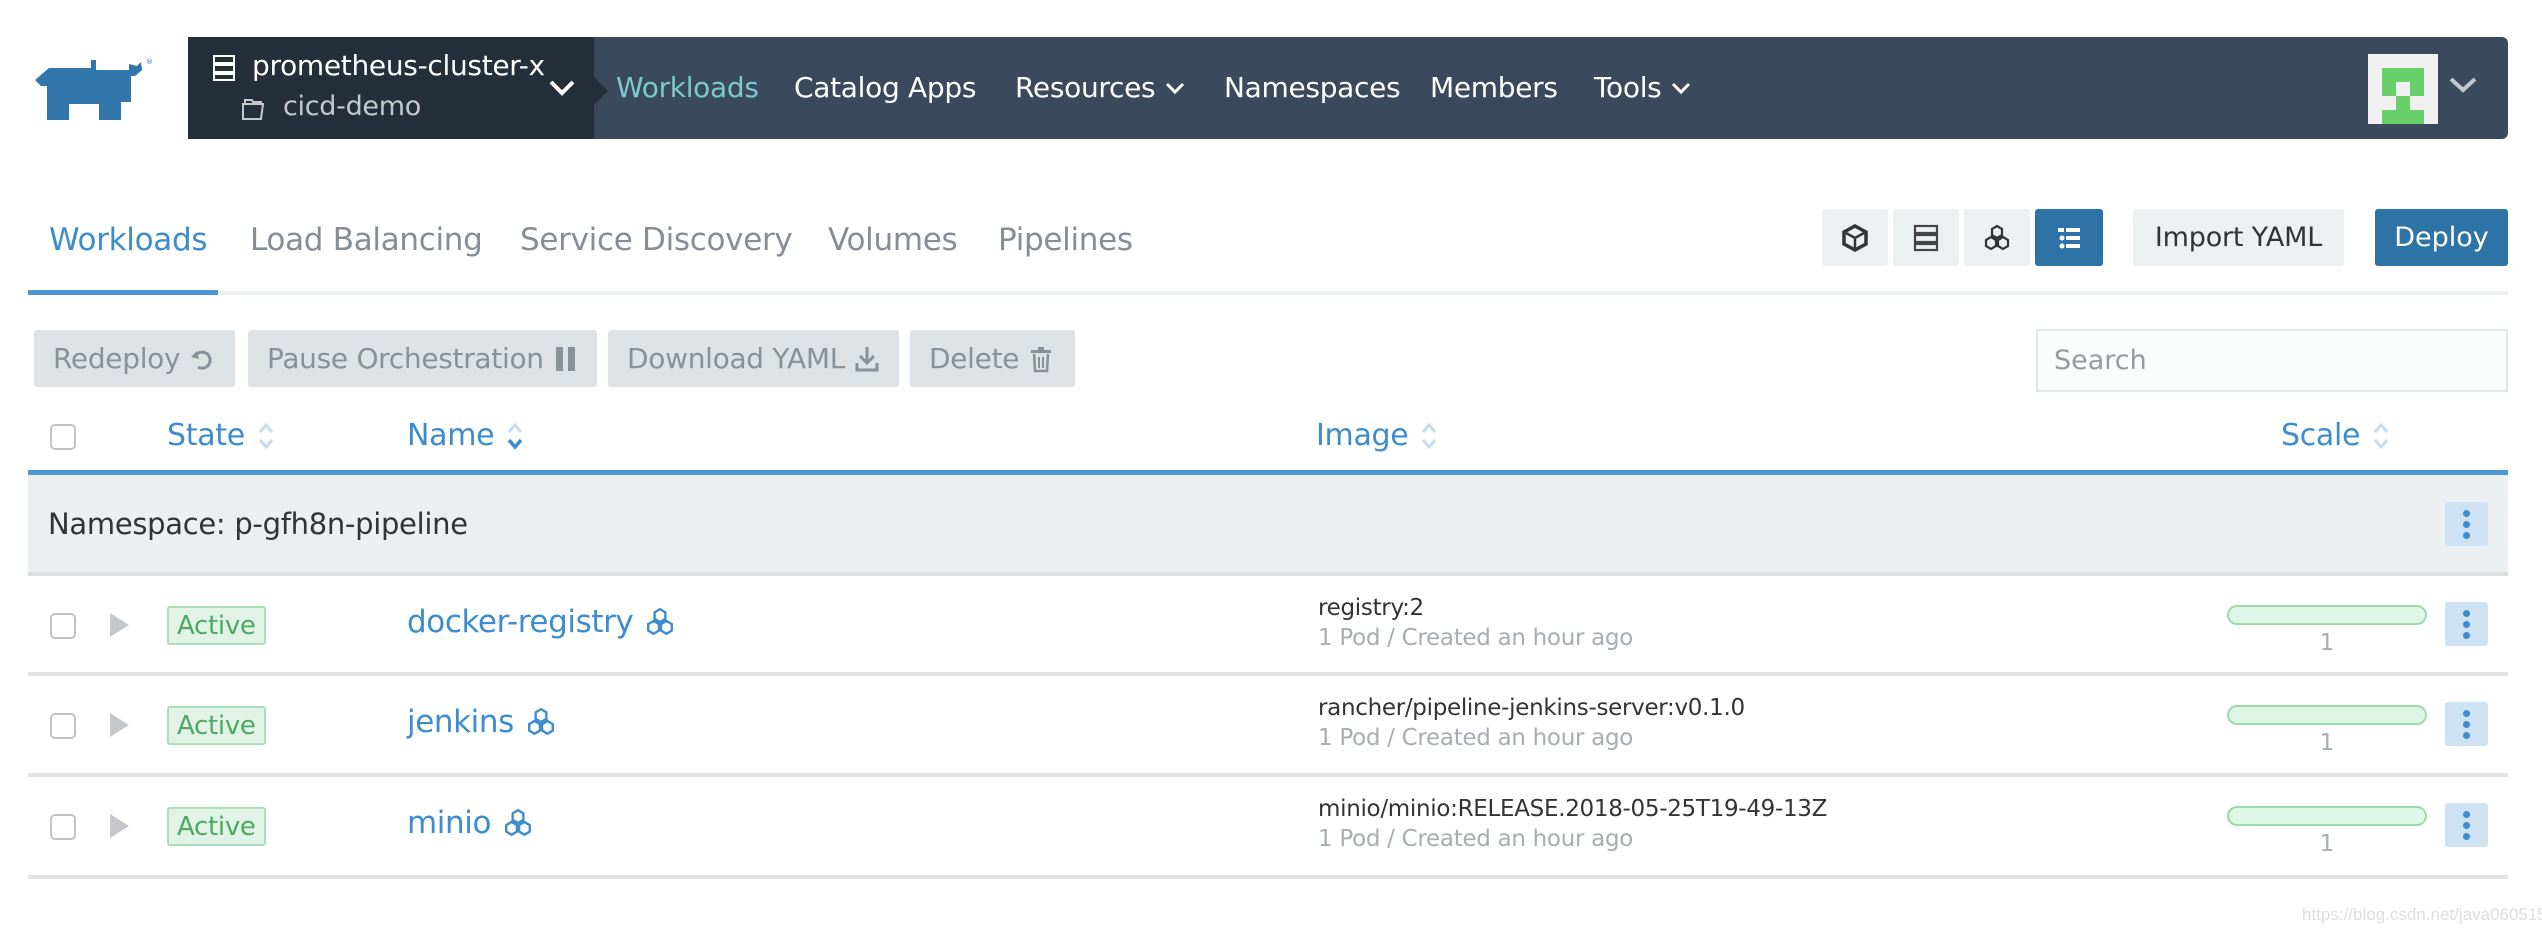 The width and height of the screenshot is (2542, 936). What do you see at coordinates (63, 437) in the screenshot?
I see `select-all-checkbox` at bounding box center [63, 437].